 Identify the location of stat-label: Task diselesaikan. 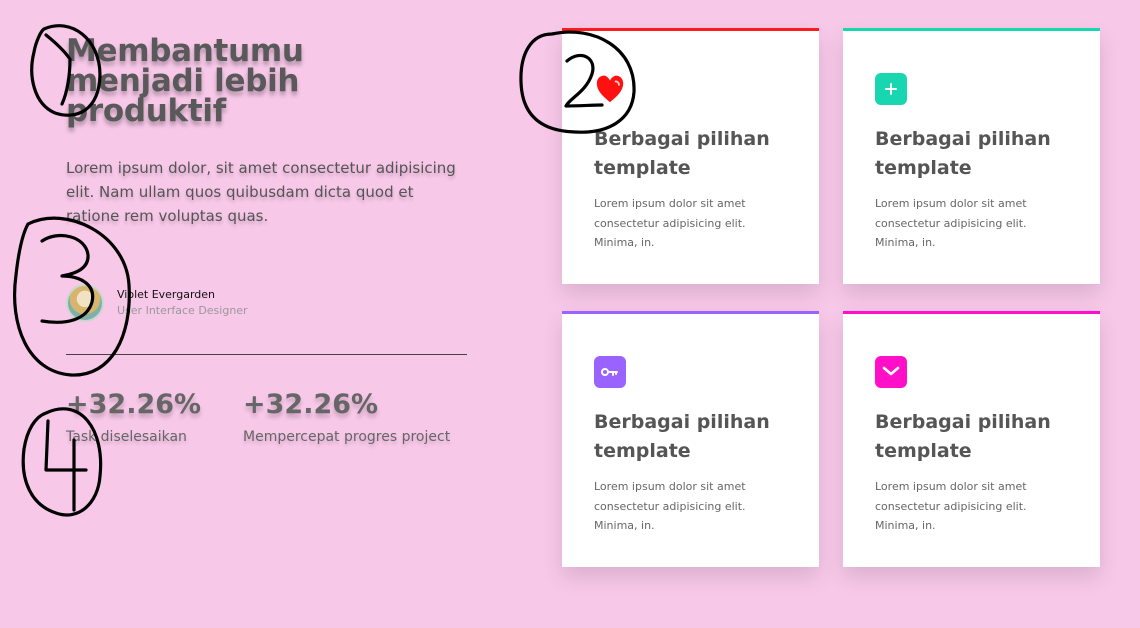
(126, 437).